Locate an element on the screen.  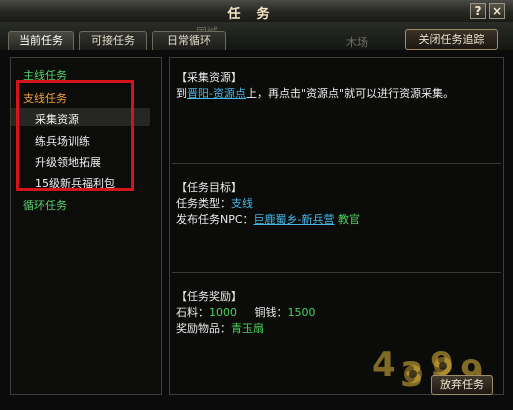
npc-name: 教官 is located at coordinates (349, 219).